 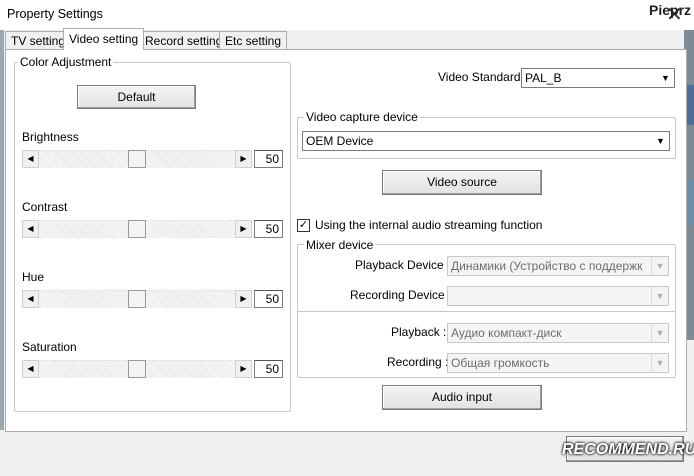 I want to click on brightness-slider-thumb, so click(x=137, y=159).